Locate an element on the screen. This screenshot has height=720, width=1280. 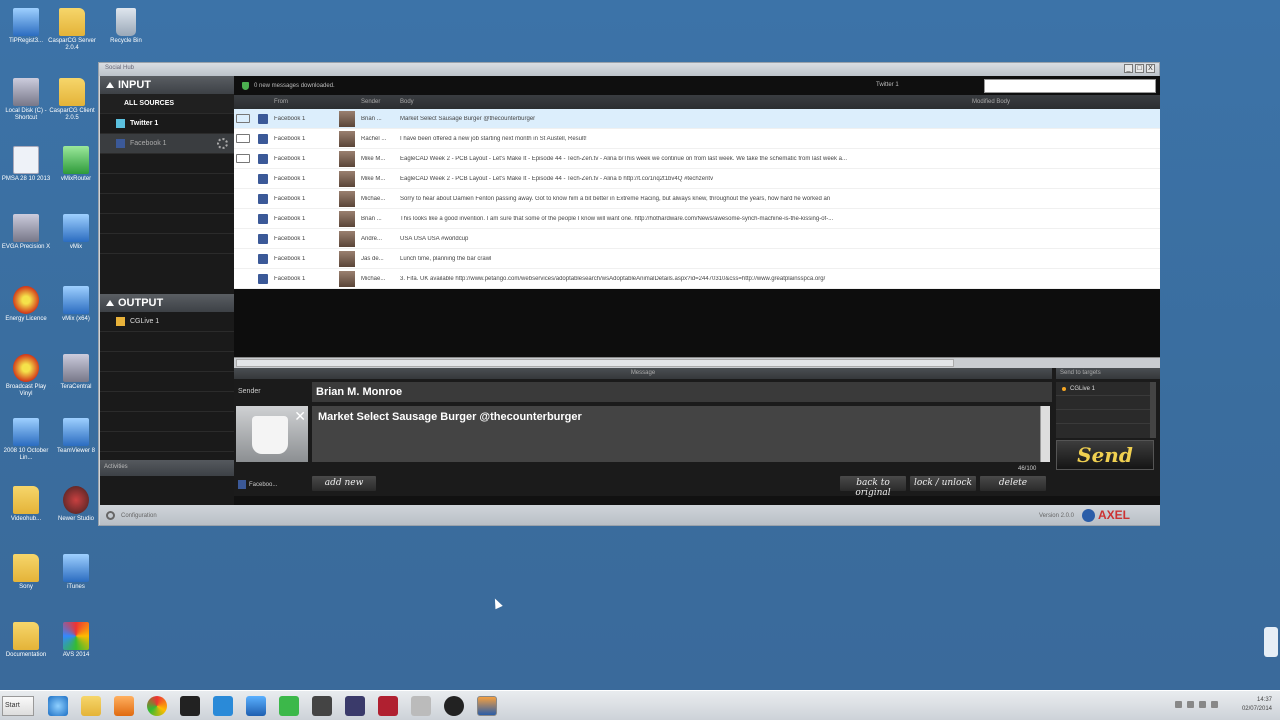
sender-name-field: Brian M. Monroe is located at coordinates (682, 392).